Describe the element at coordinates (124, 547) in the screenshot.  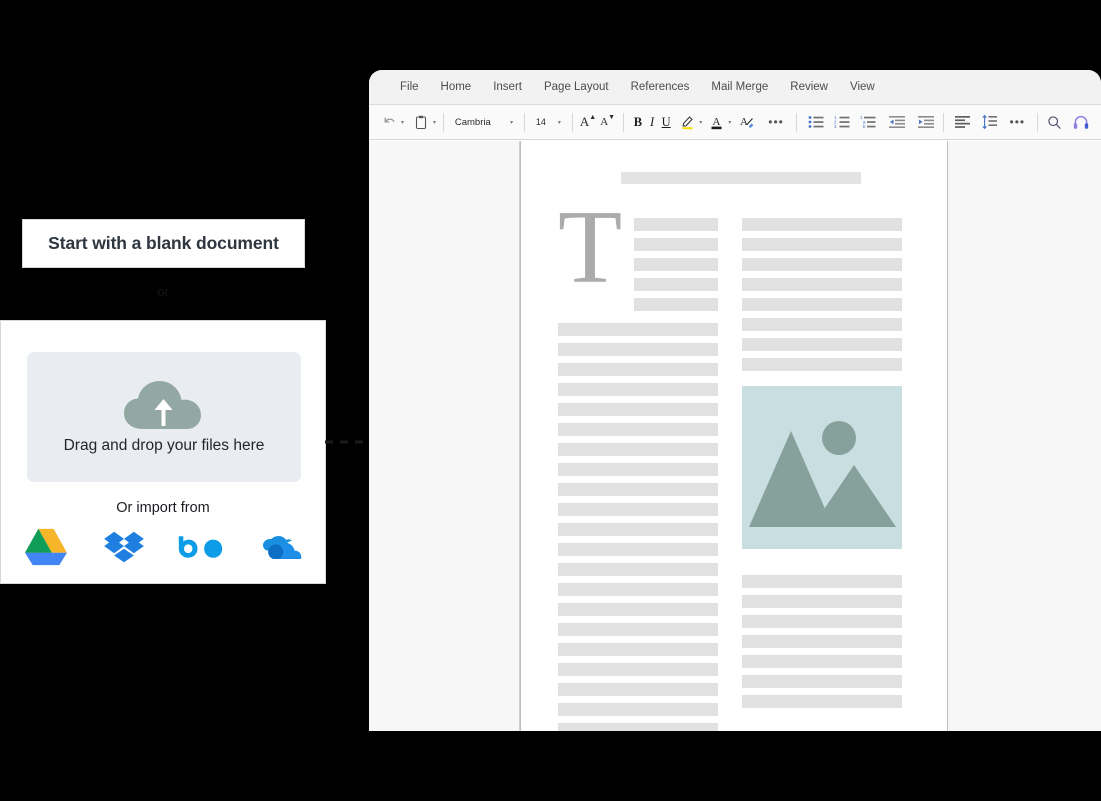
I see `dropbox-icon` at that location.